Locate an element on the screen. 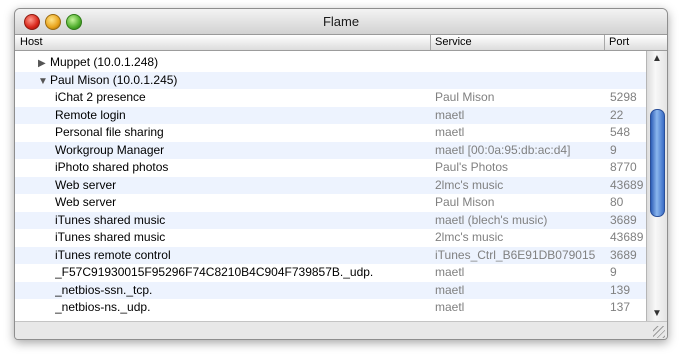 This screenshot has width=680, height=359. host-label: iChat 2 presence is located at coordinates (100, 97).